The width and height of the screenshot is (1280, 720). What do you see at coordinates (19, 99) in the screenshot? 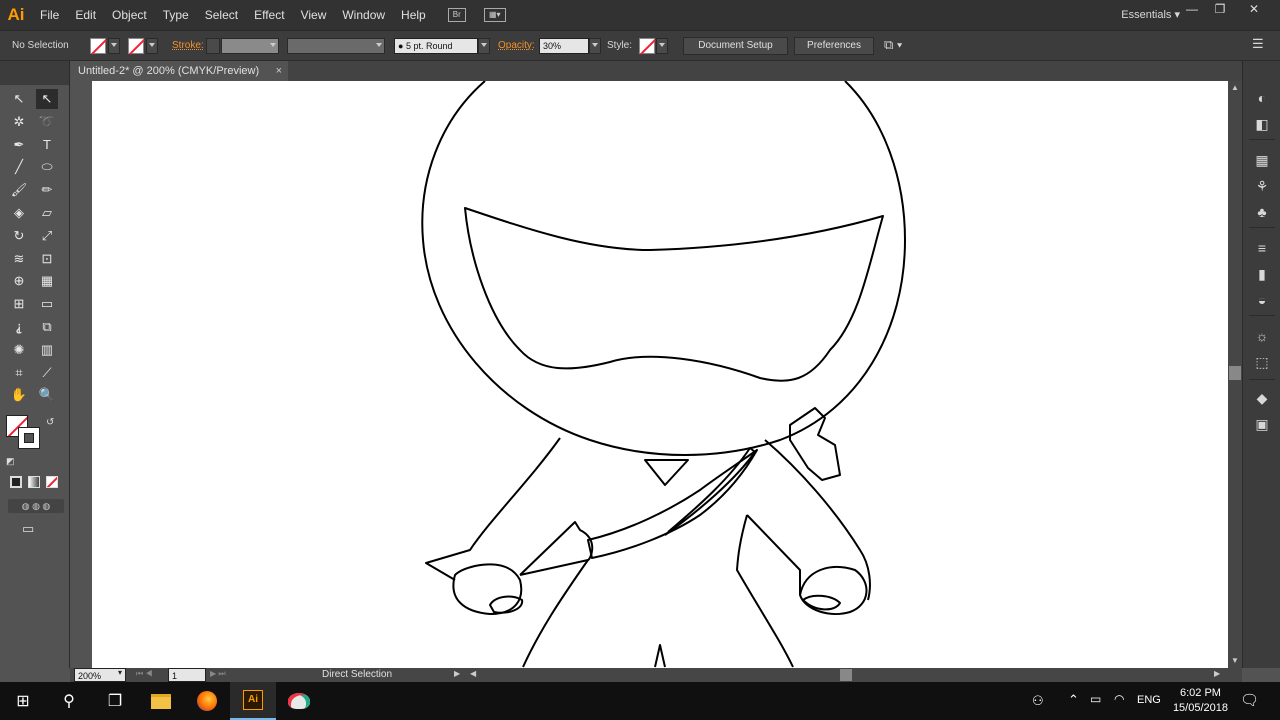
I see `selection-tool-icon: ↖` at bounding box center [19, 99].